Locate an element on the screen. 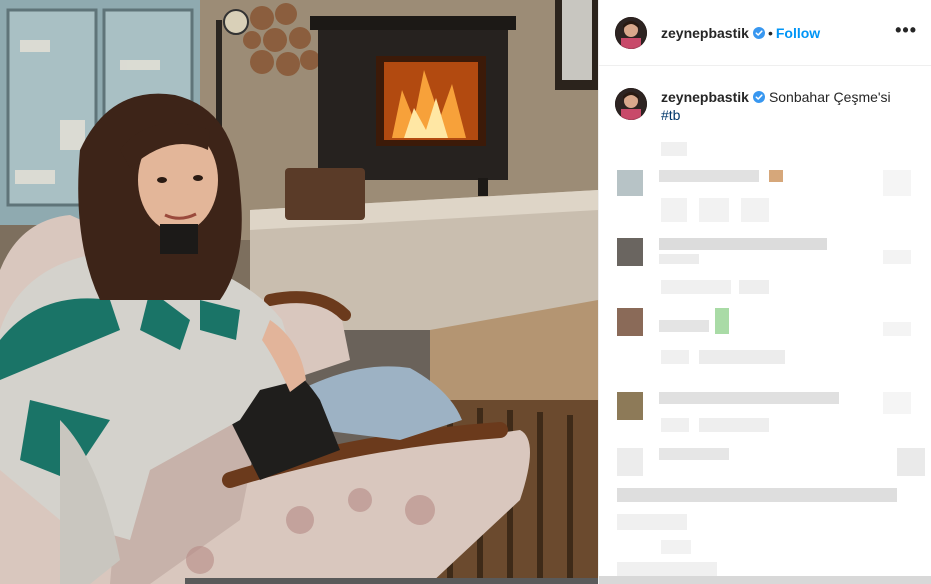 Image resolution: width=931 pixels, height=584 pixels. caption-avatar is located at coordinates (631, 104).